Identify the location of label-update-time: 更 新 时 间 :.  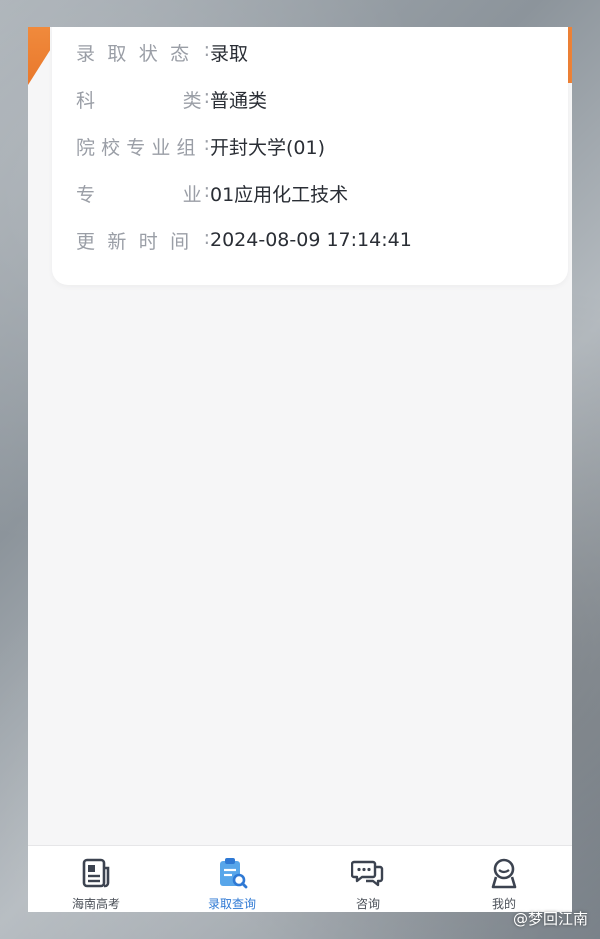
(143, 239).